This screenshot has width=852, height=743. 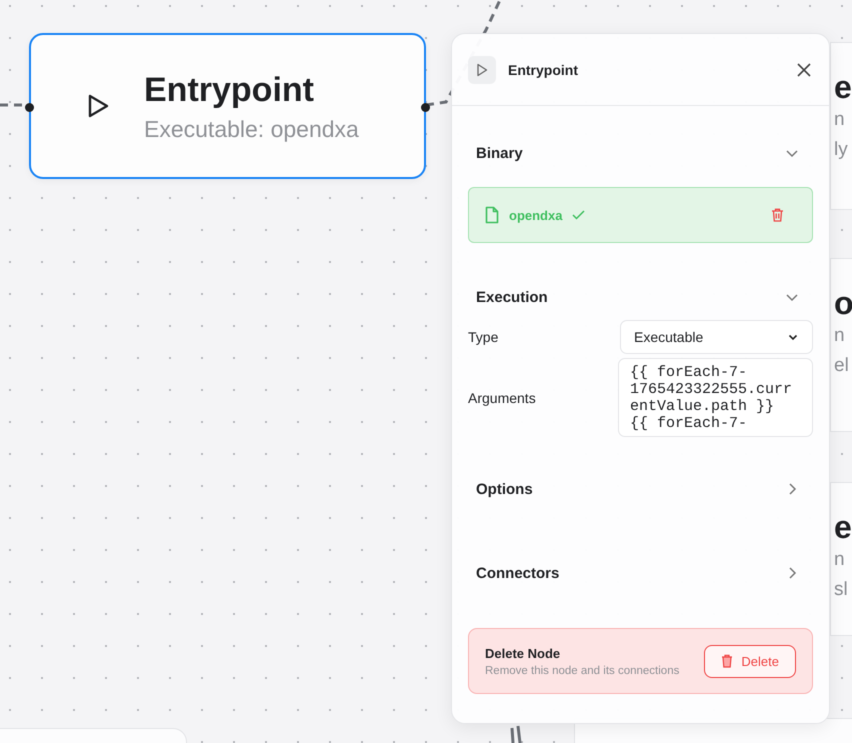 I want to click on delete-button: Delete, so click(x=750, y=661).